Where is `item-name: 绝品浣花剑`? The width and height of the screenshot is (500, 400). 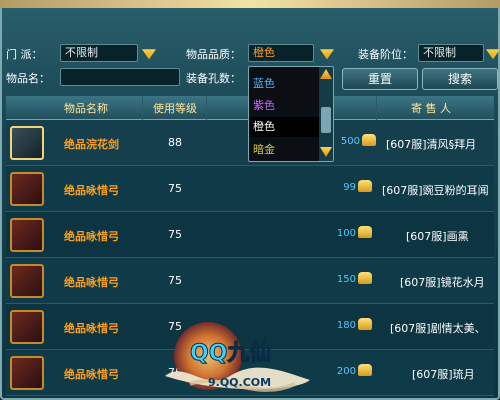 item-name: 绝品浣花剑 is located at coordinates (91, 144).